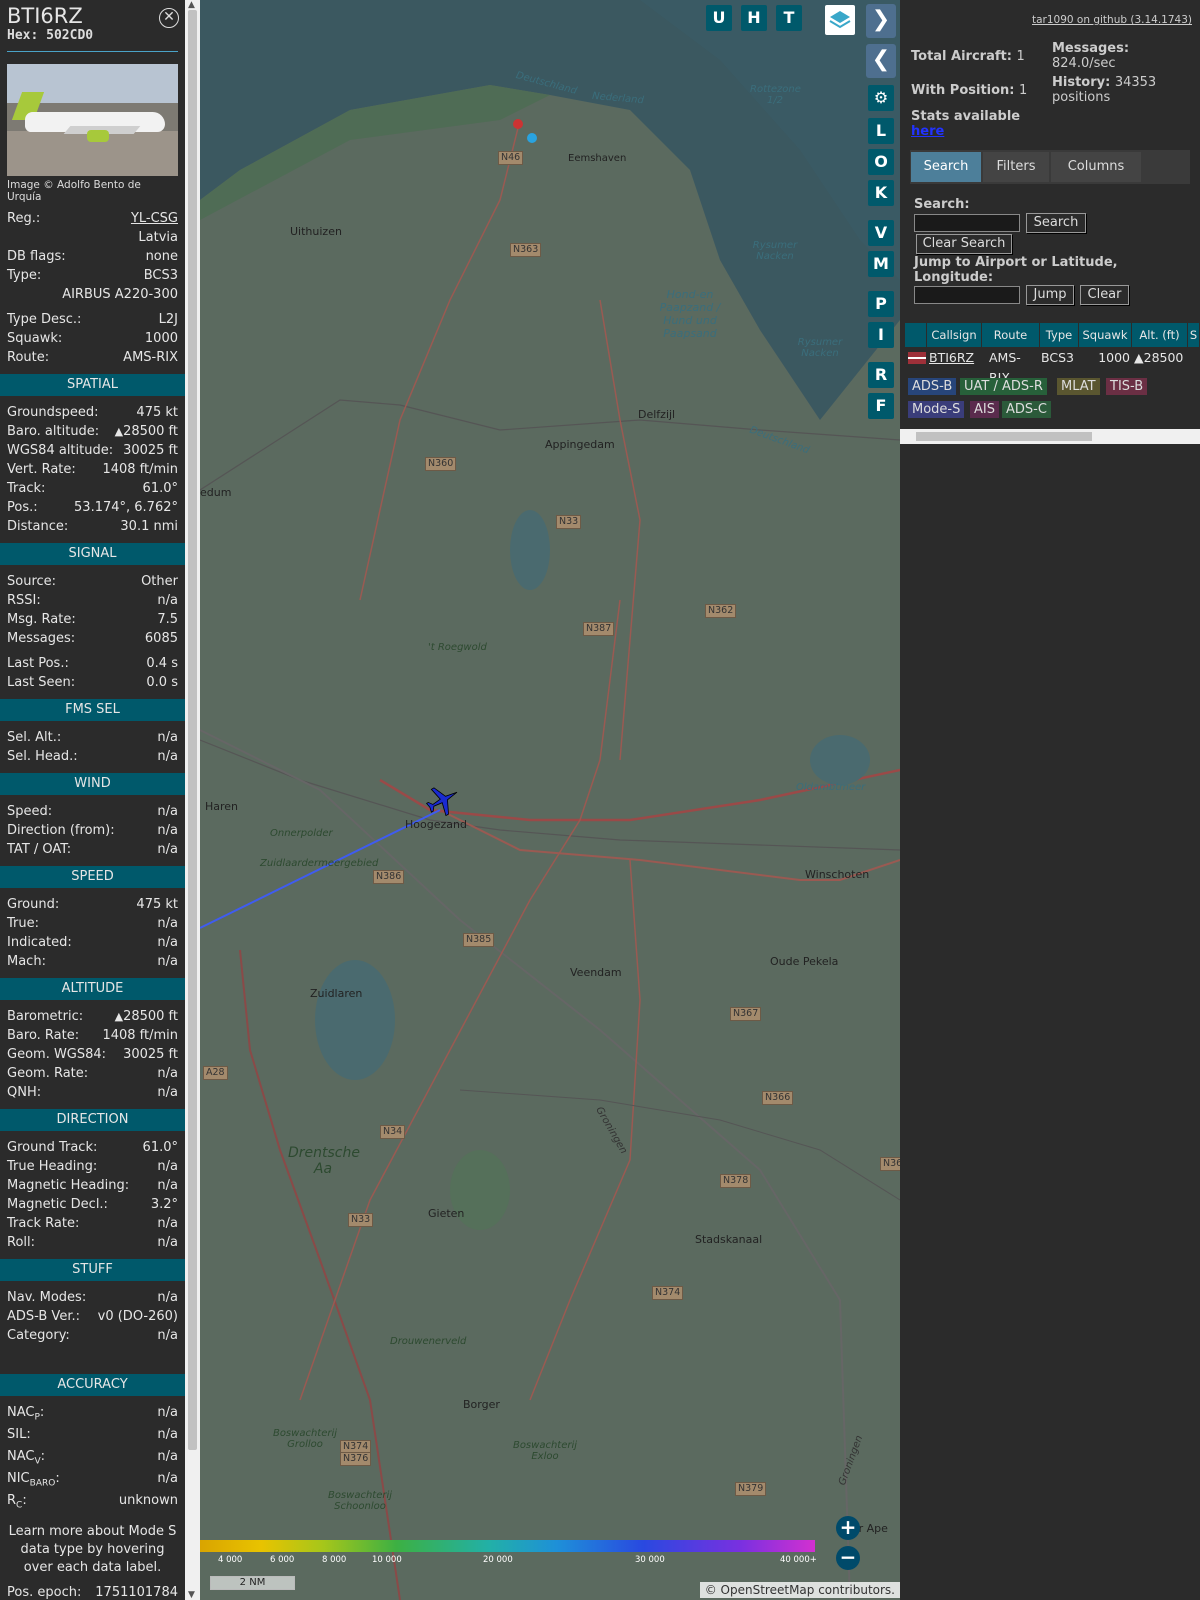 Image resolution: width=1200 pixels, height=1600 pixels. Describe the element at coordinates (92, 600) in the screenshot. I see `rssi-row: RSSI: n/a` at that location.